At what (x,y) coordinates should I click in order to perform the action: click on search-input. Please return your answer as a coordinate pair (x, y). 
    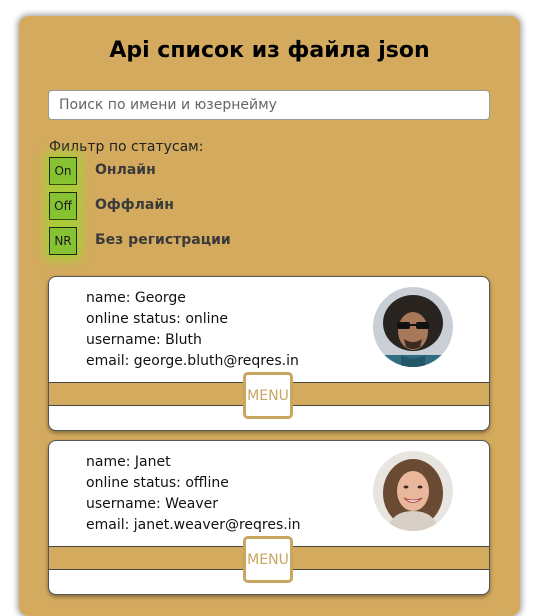
    Looking at the image, I should click on (269, 105).